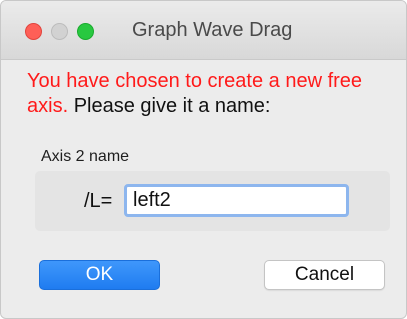 The height and width of the screenshot is (319, 407). Describe the element at coordinates (172, 106) in the screenshot. I see `instruction-text: Please give it a name:` at that location.